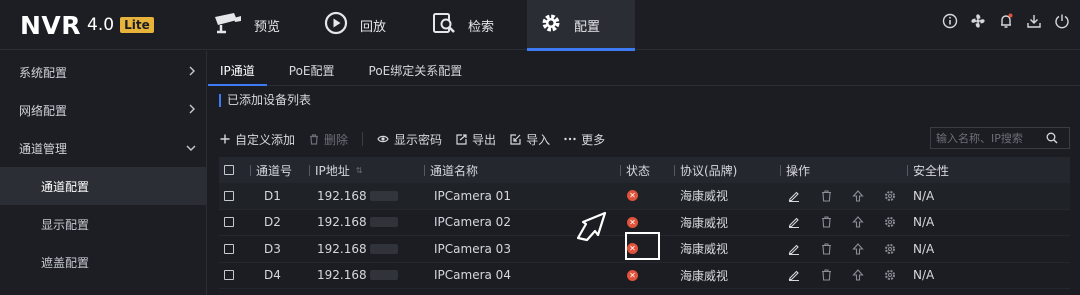  I want to click on search-input, so click(988, 138).